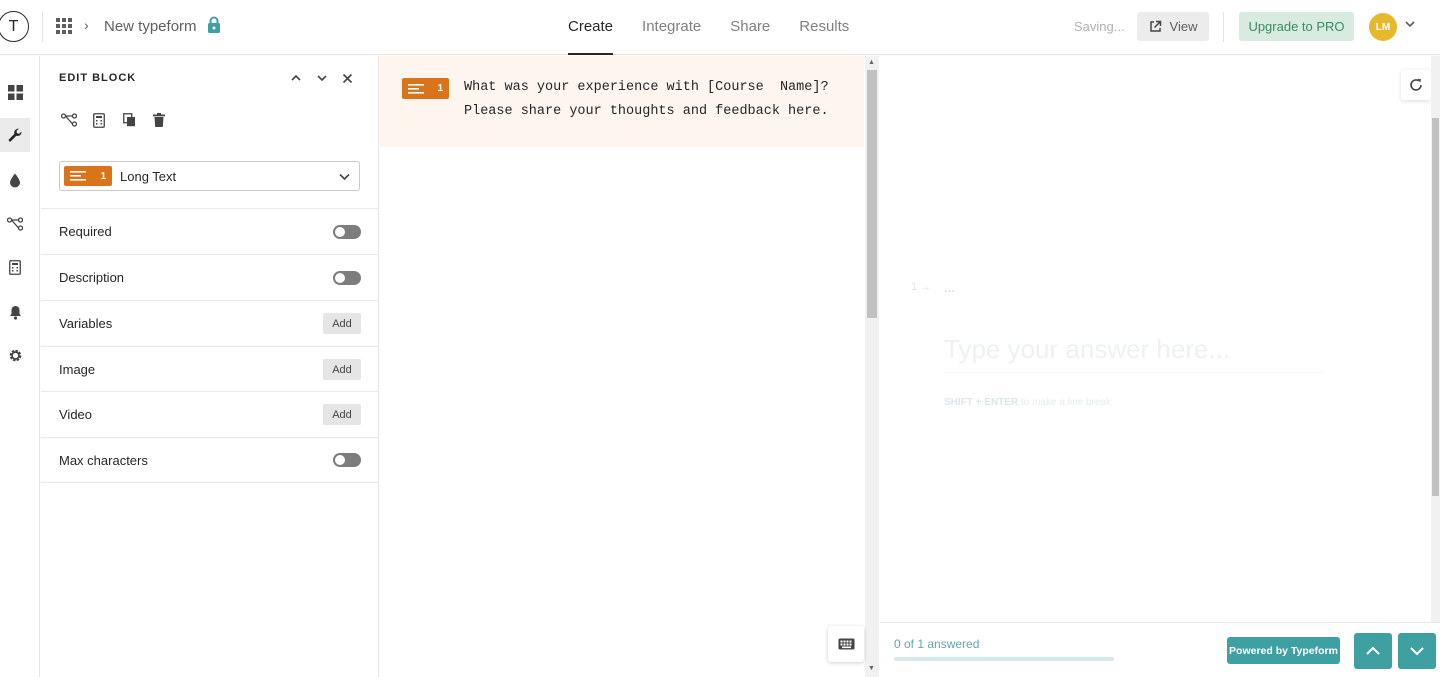 This screenshot has height=677, width=1440. I want to click on gear-icon, so click(15, 355).